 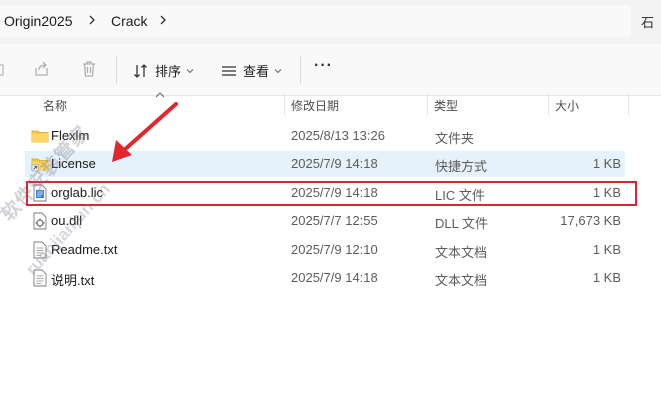 I want to click on file-row: ou.dll 2025/7/7 12:55 DLL 文件 17,673 KB, so click(x=325, y=221).